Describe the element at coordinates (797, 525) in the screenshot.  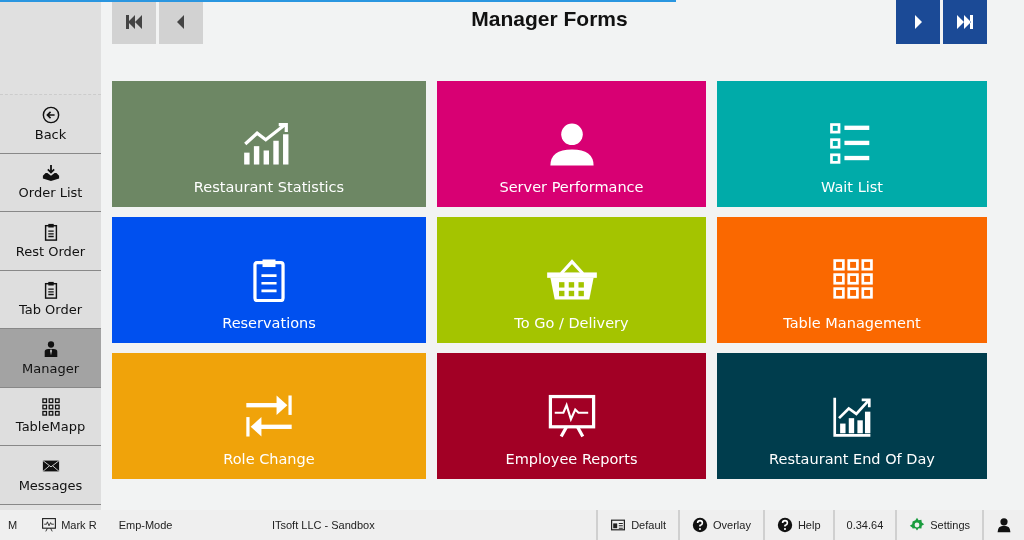
I see `help-button: Help` at that location.